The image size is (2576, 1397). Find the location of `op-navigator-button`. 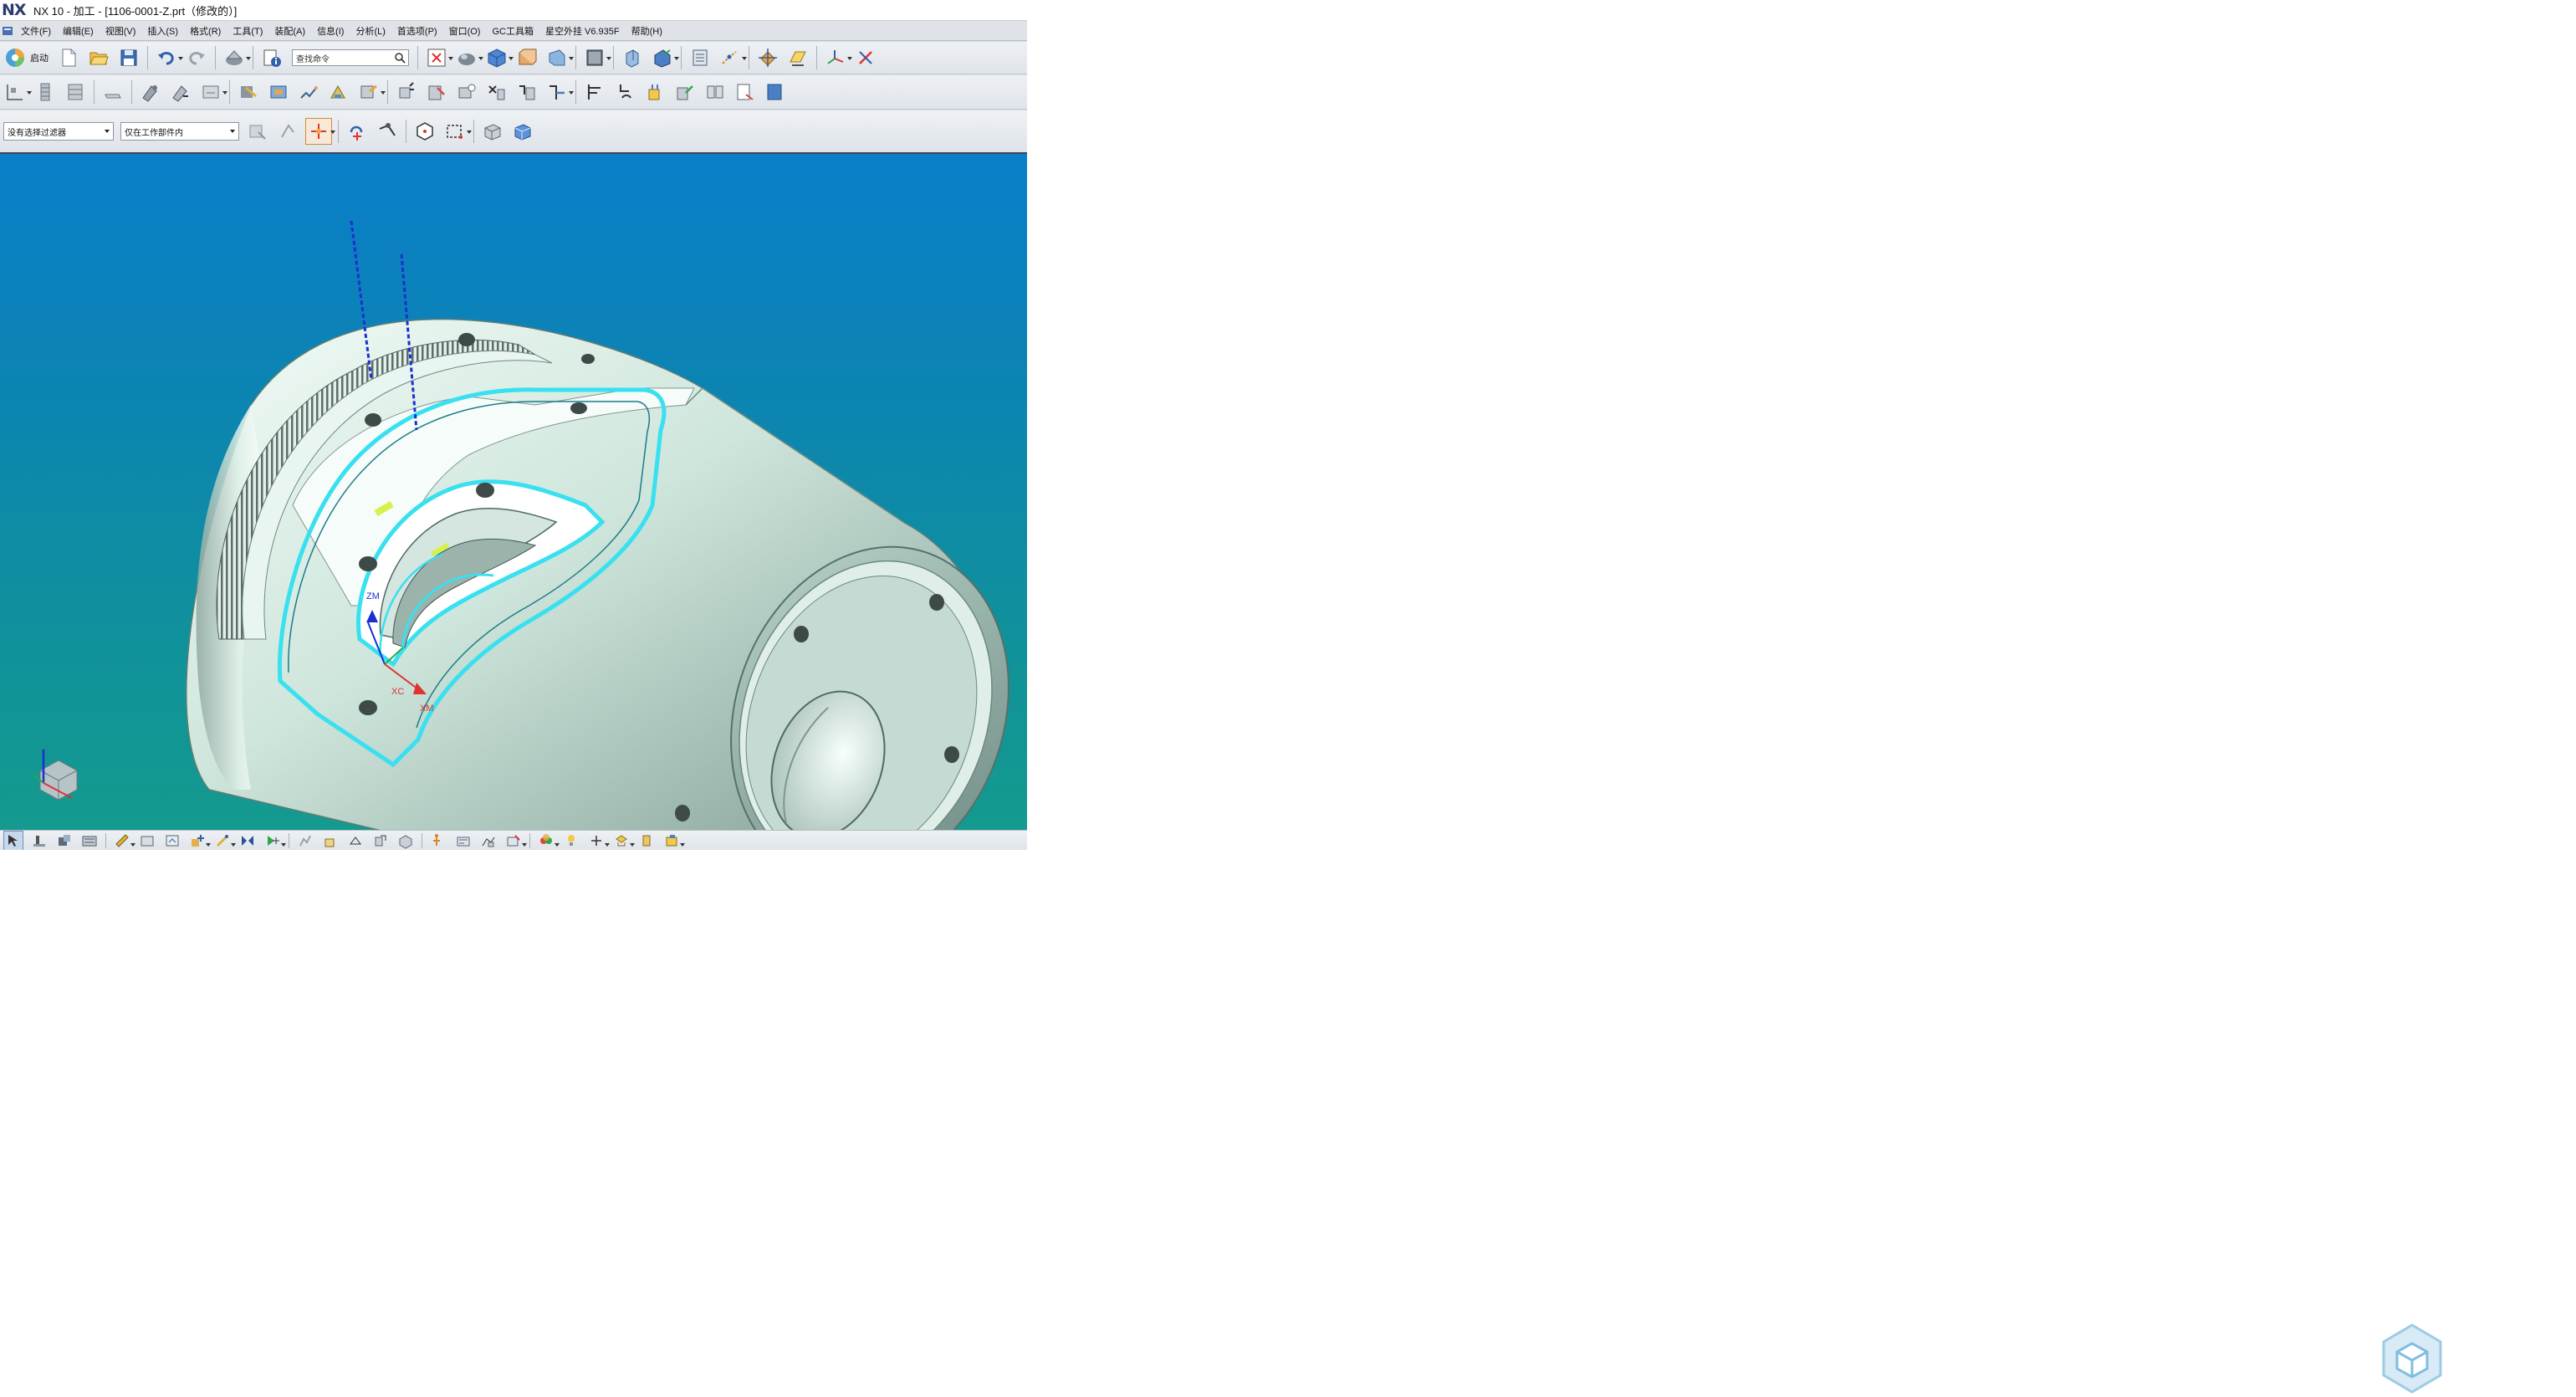

op-navigator-button is located at coordinates (496, 92).